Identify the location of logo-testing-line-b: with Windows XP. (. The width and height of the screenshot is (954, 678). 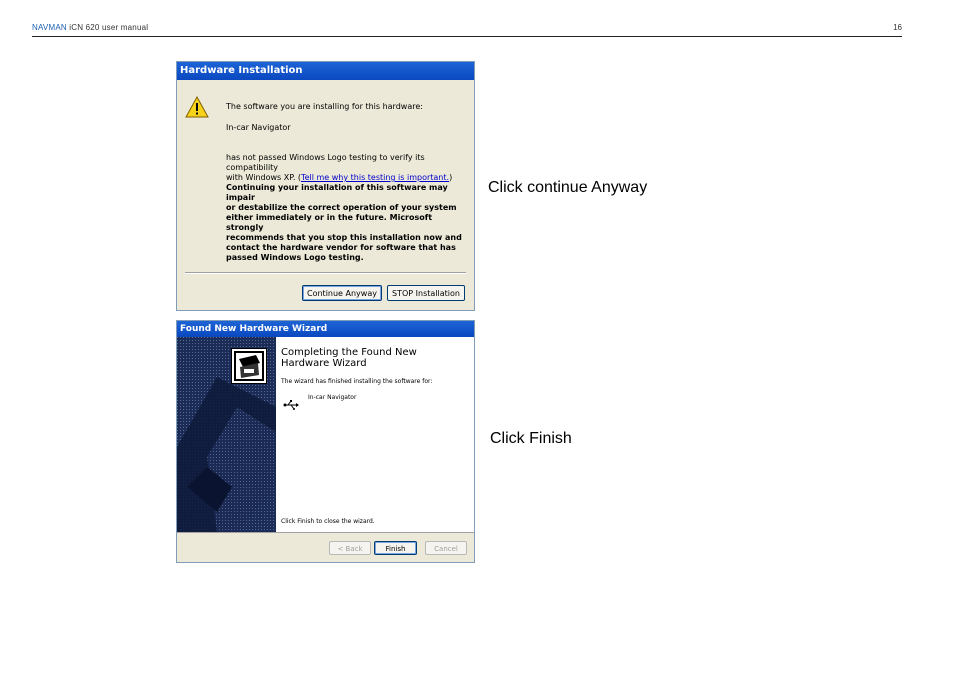
(264, 177).